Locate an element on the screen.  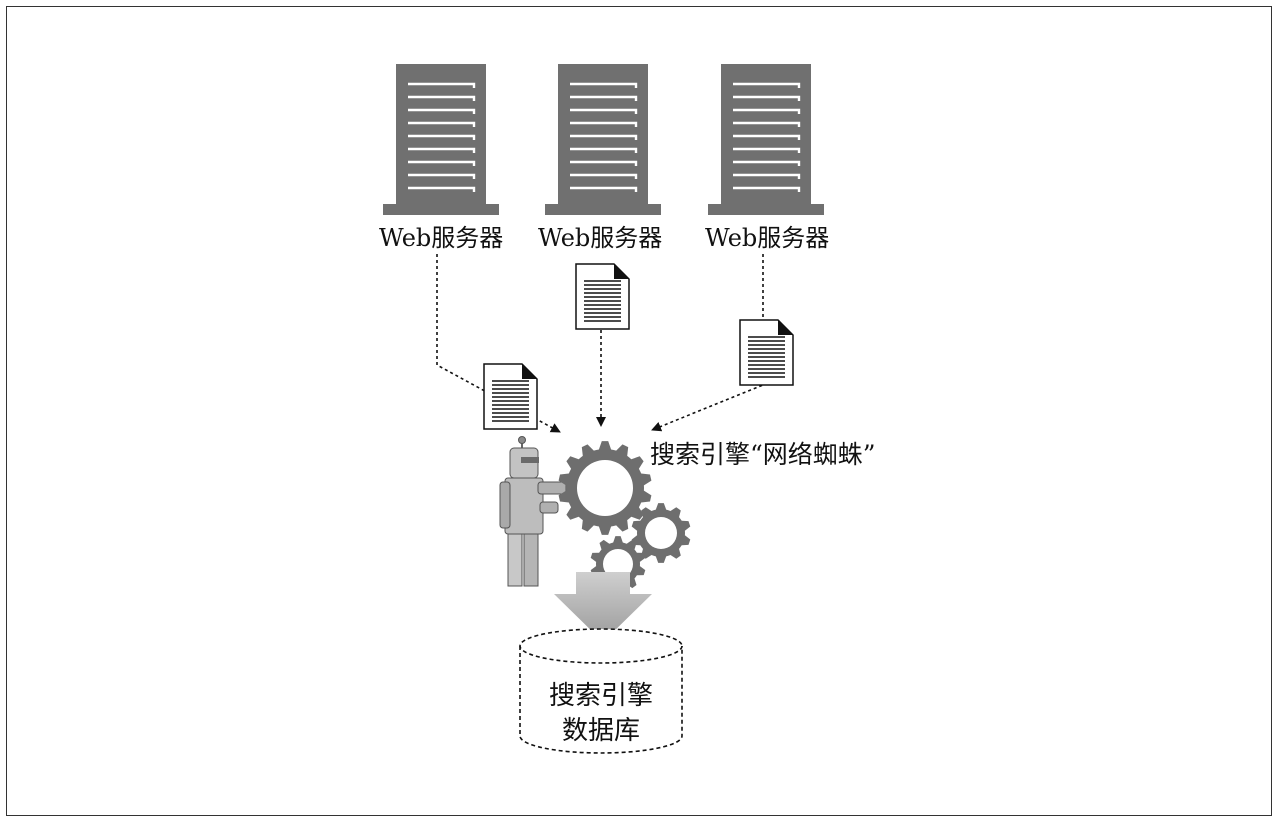
robot-icon is located at coordinates (533, 511).